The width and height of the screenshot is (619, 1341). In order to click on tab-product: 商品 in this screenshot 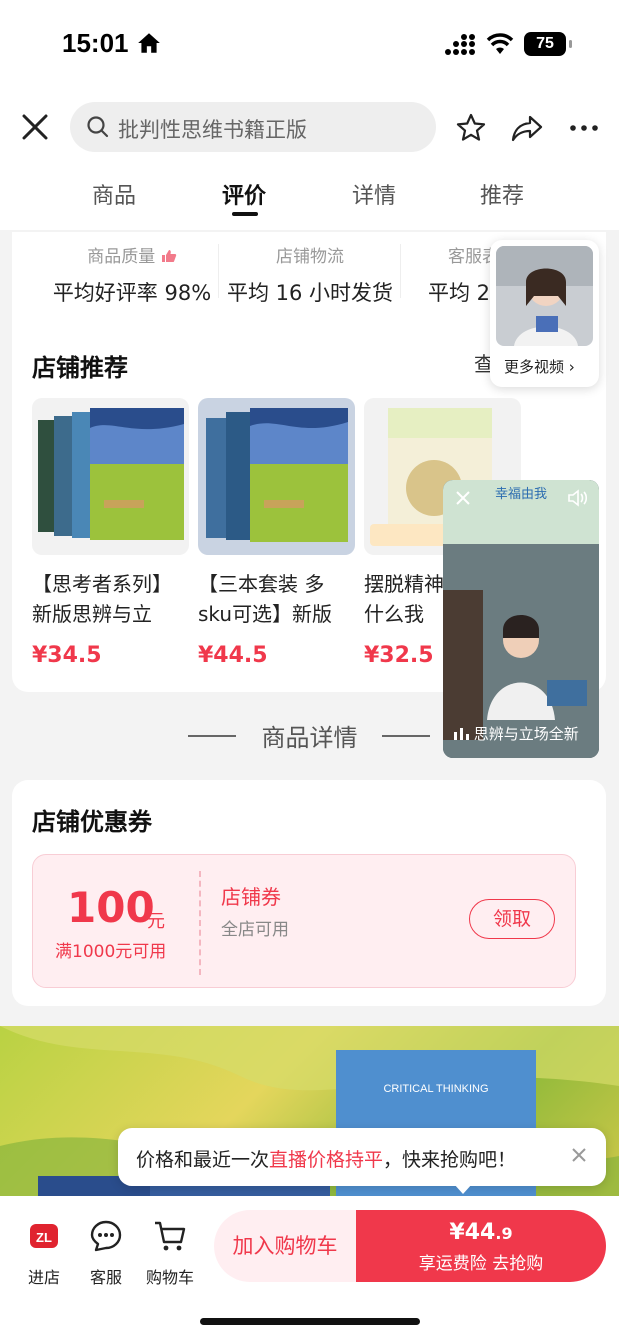, I will do `click(114, 194)`.